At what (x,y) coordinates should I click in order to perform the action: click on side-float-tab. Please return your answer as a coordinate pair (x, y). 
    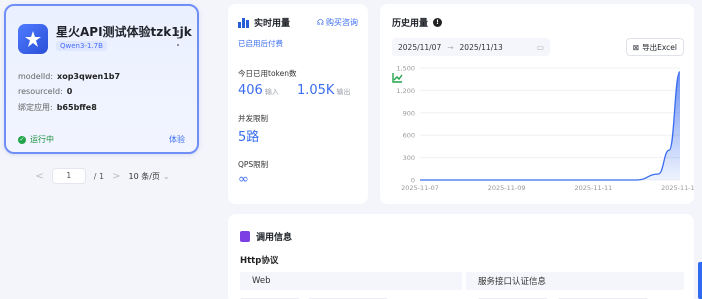
    Looking at the image, I should click on (700, 280).